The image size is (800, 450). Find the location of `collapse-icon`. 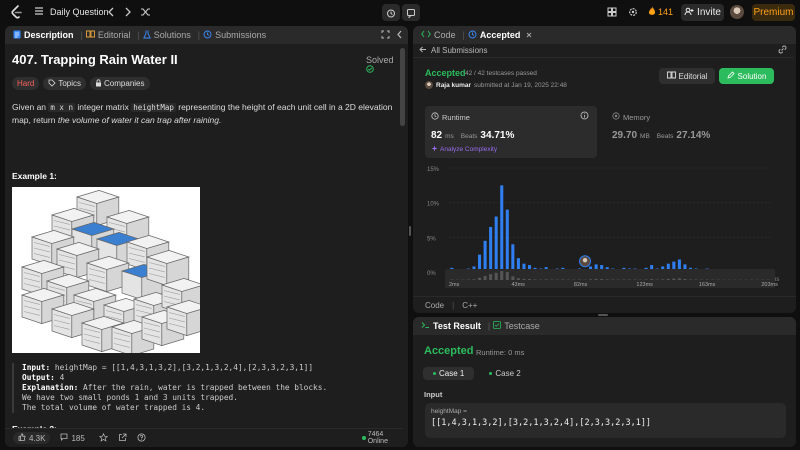

collapse-icon is located at coordinates (399, 35).